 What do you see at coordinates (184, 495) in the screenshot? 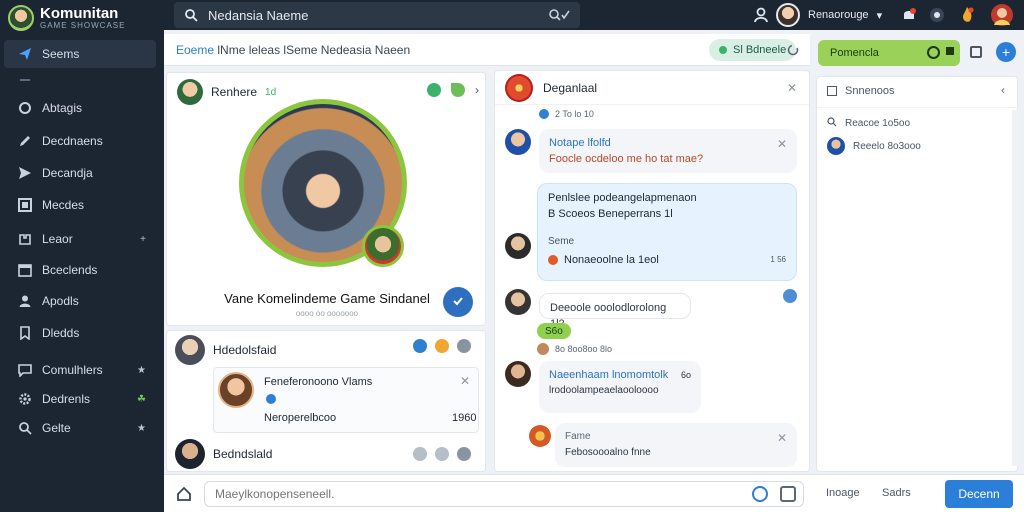
I see `home-icon` at bounding box center [184, 495].